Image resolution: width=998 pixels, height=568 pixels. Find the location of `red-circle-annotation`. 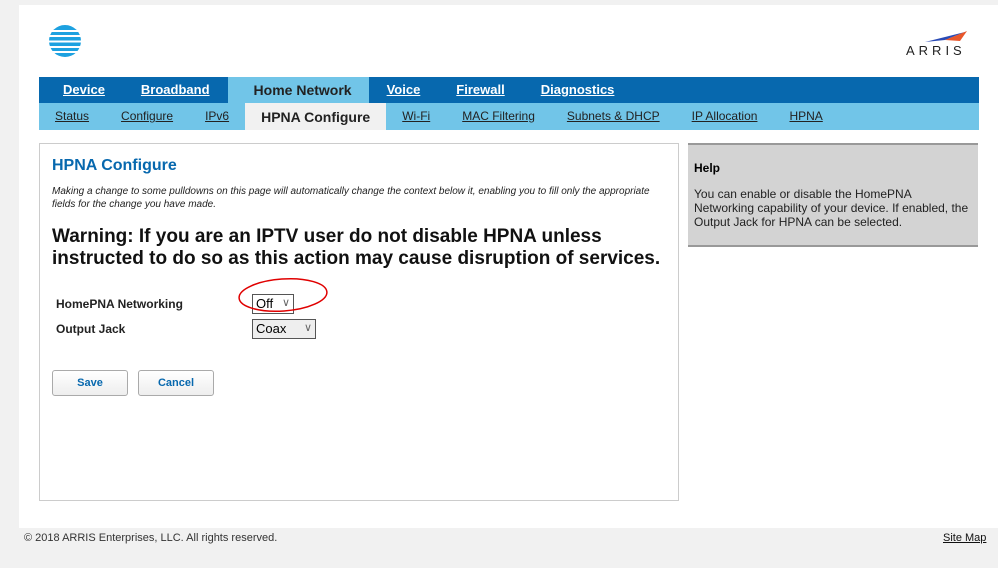

red-circle-annotation is located at coordinates (283, 295).